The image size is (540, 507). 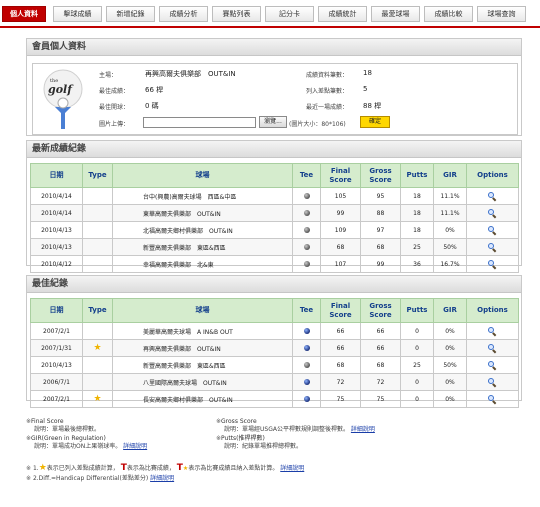 What do you see at coordinates (77, 14) in the screenshot?
I see `tab-scores: 擊球成績` at bounding box center [77, 14].